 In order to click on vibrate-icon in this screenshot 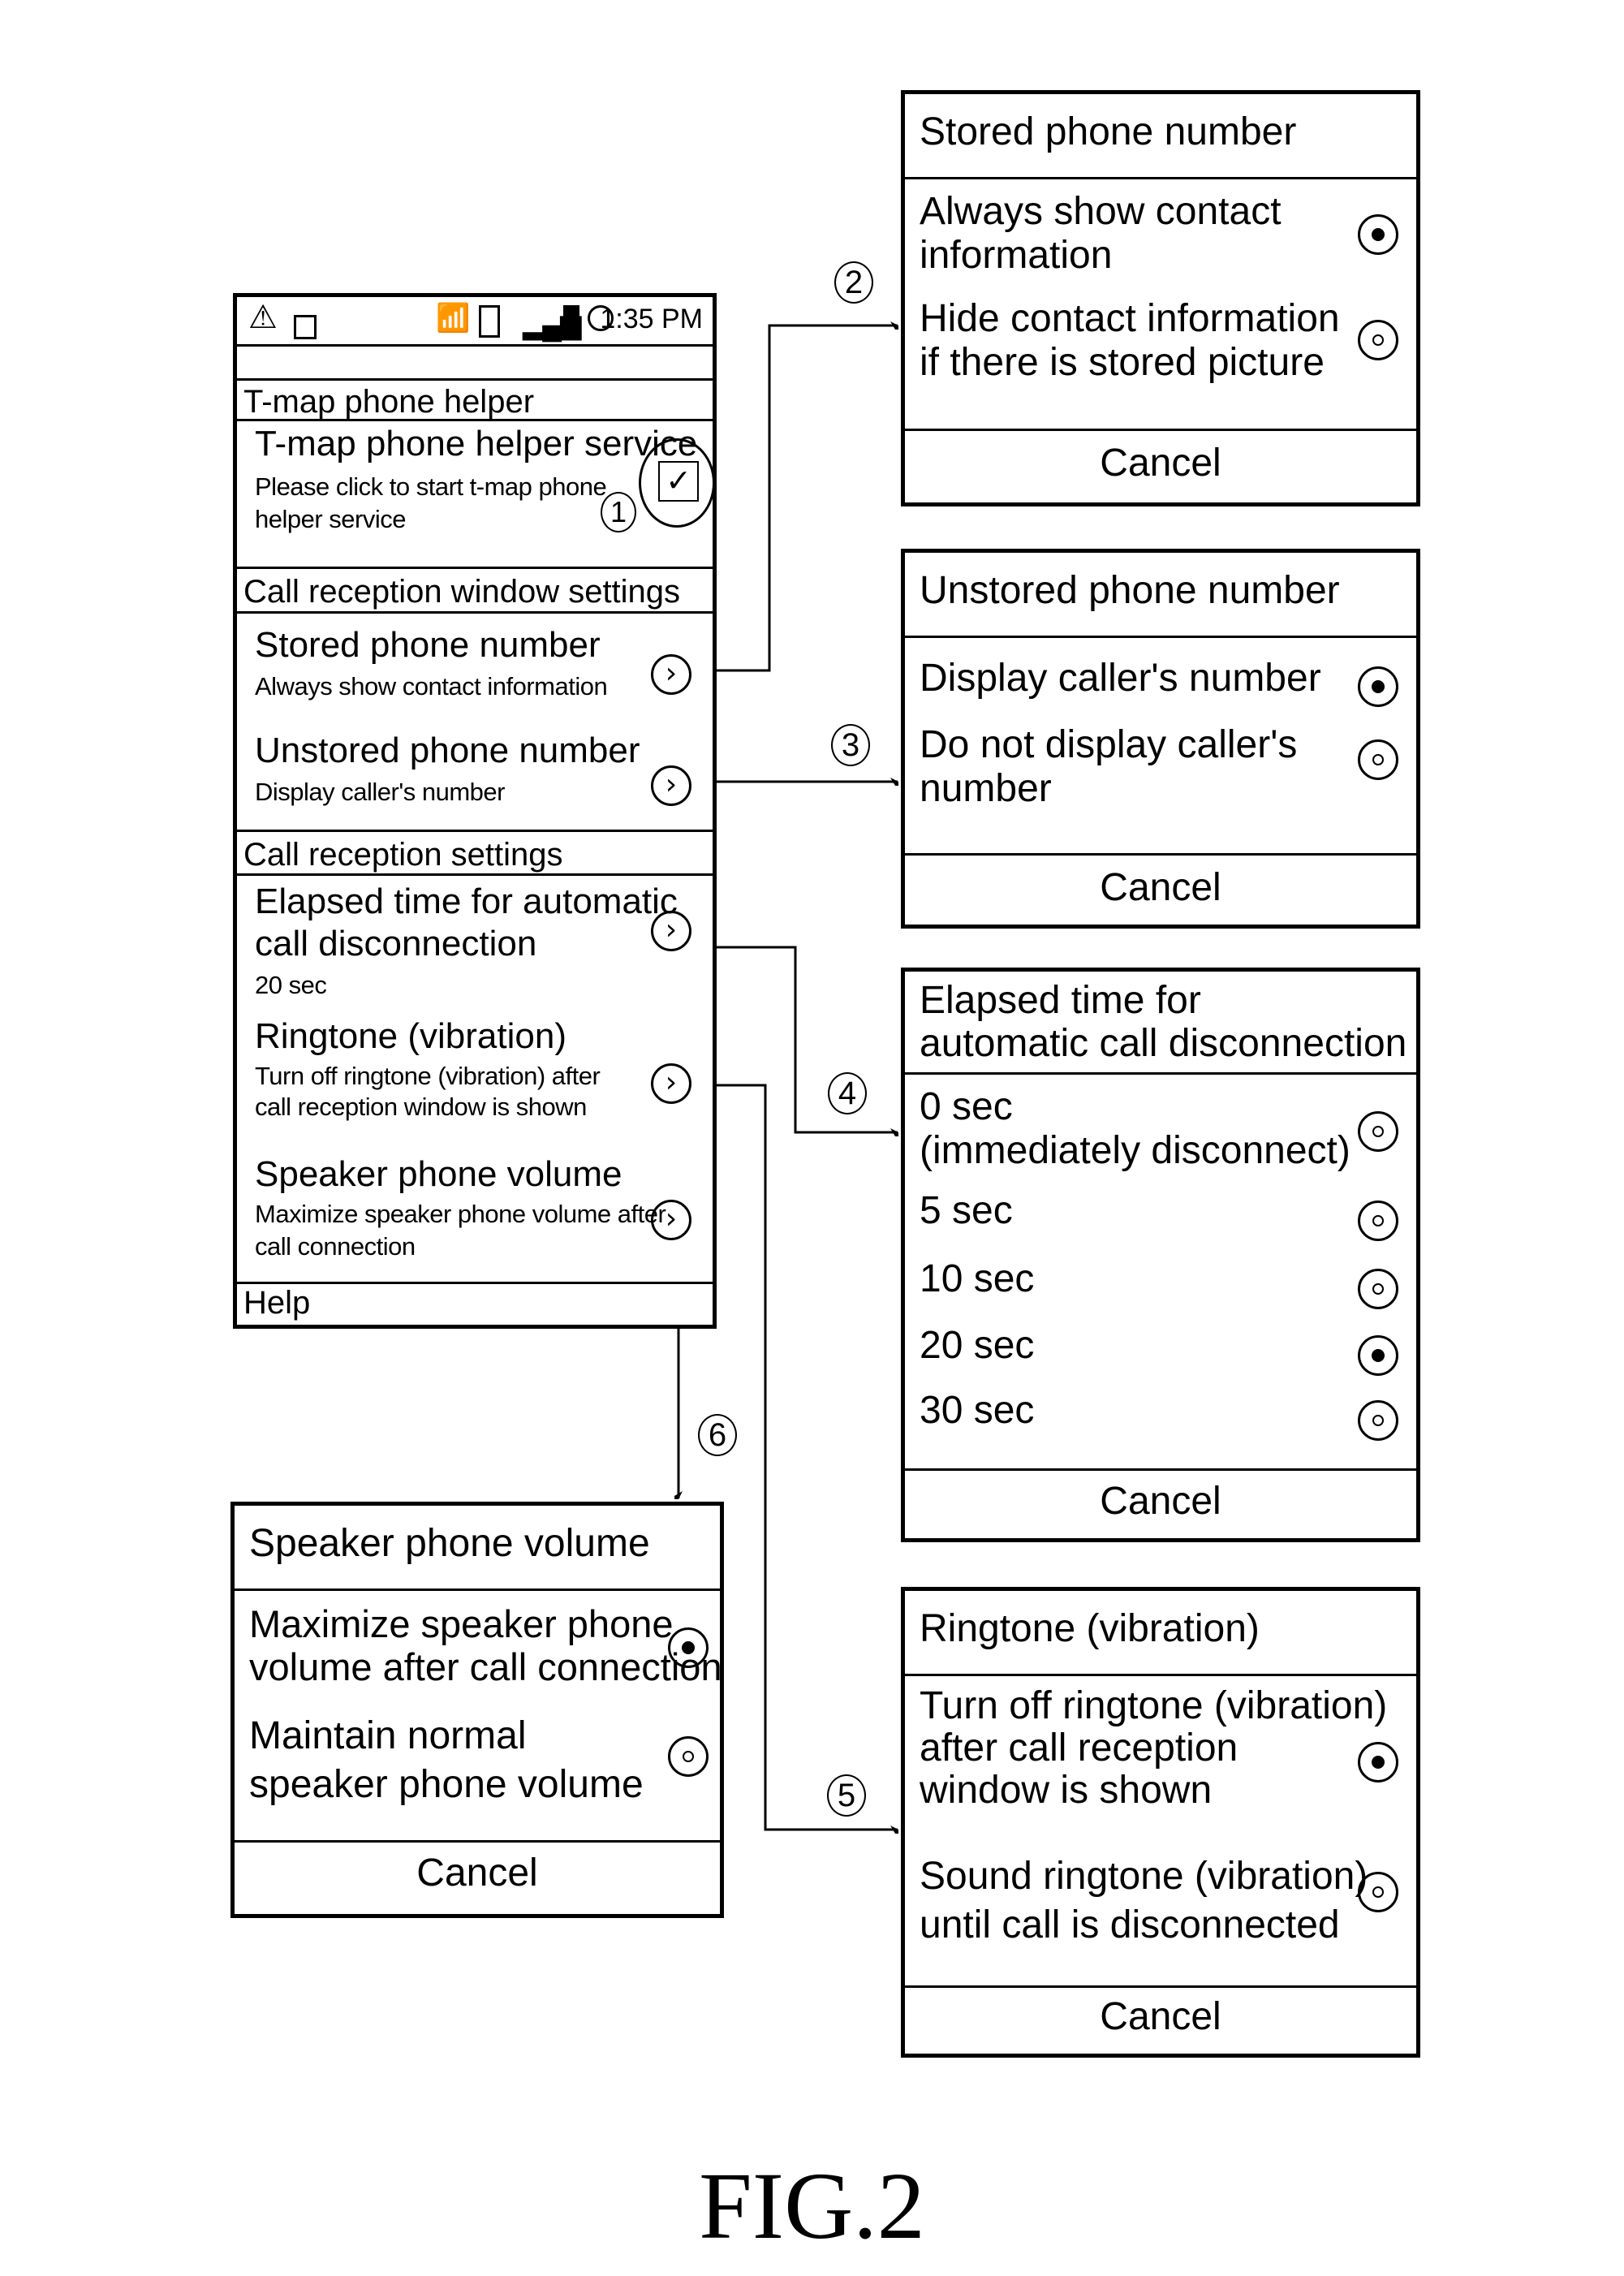, I will do `click(489, 321)`.